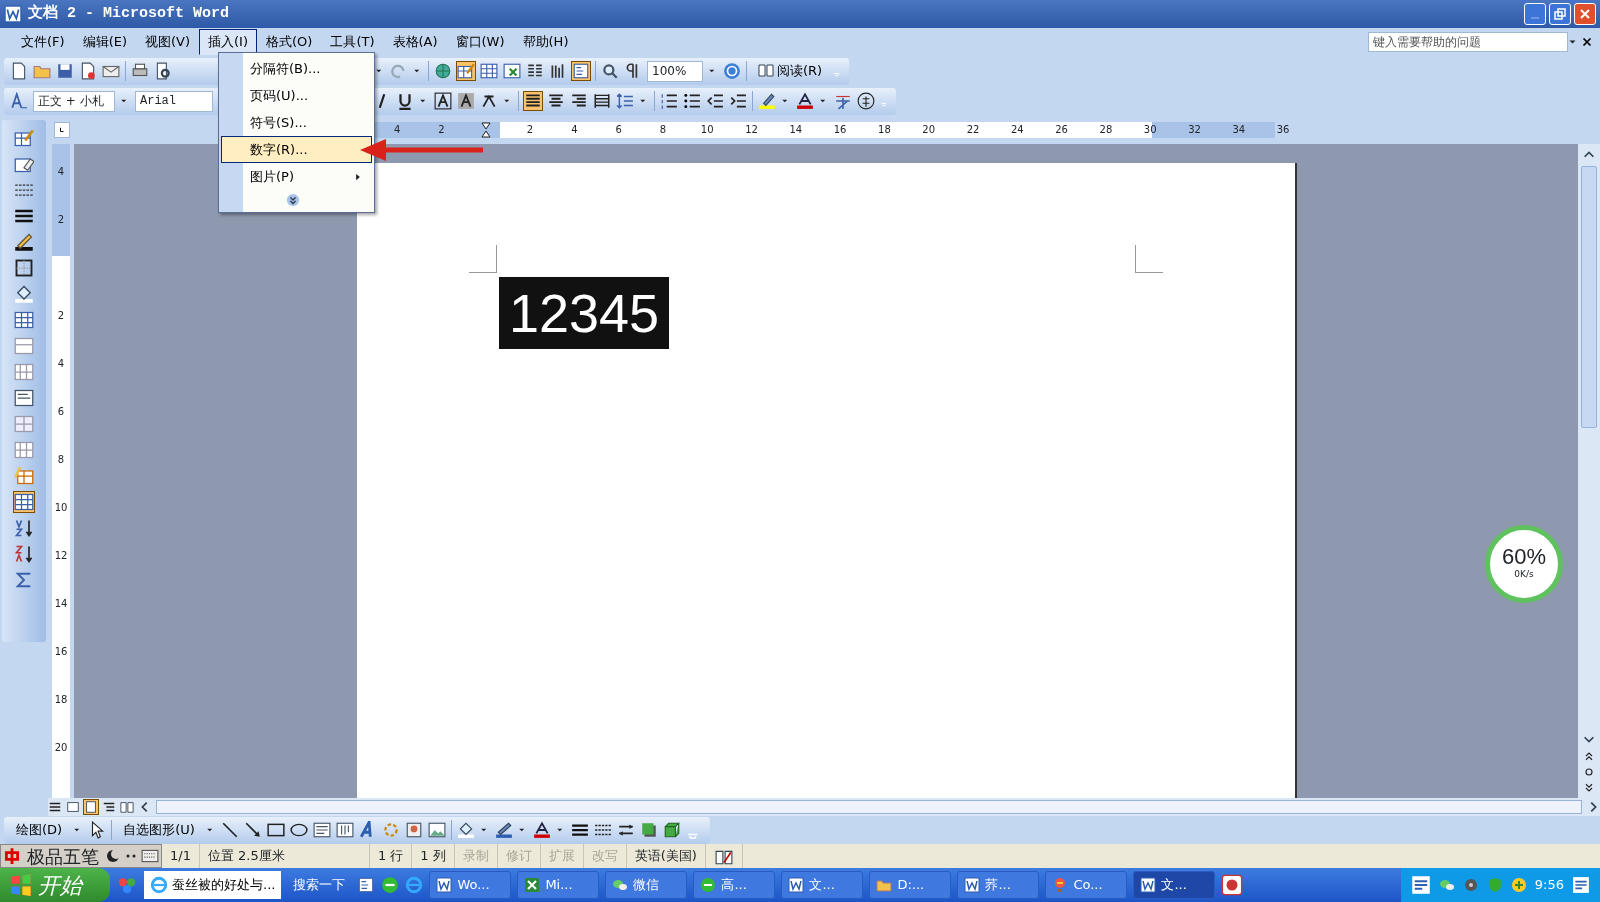  What do you see at coordinates (104, 42) in the screenshot?
I see `menu-item: 编辑(E)` at bounding box center [104, 42].